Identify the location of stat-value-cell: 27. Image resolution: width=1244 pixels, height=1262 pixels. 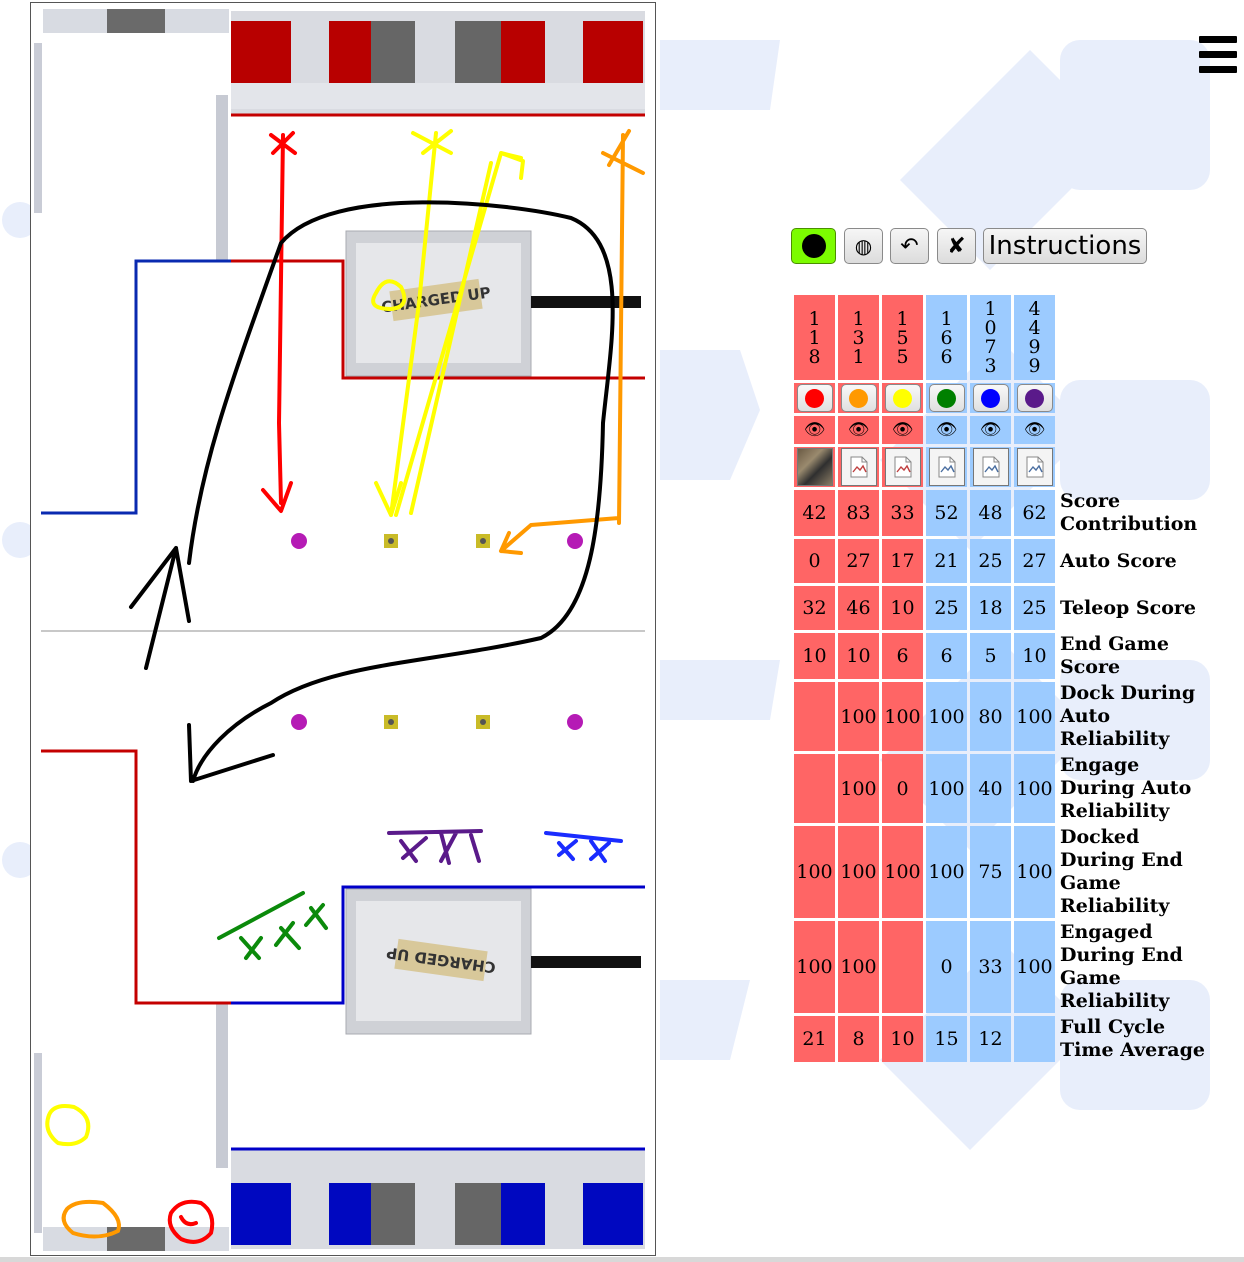
(1034, 561).